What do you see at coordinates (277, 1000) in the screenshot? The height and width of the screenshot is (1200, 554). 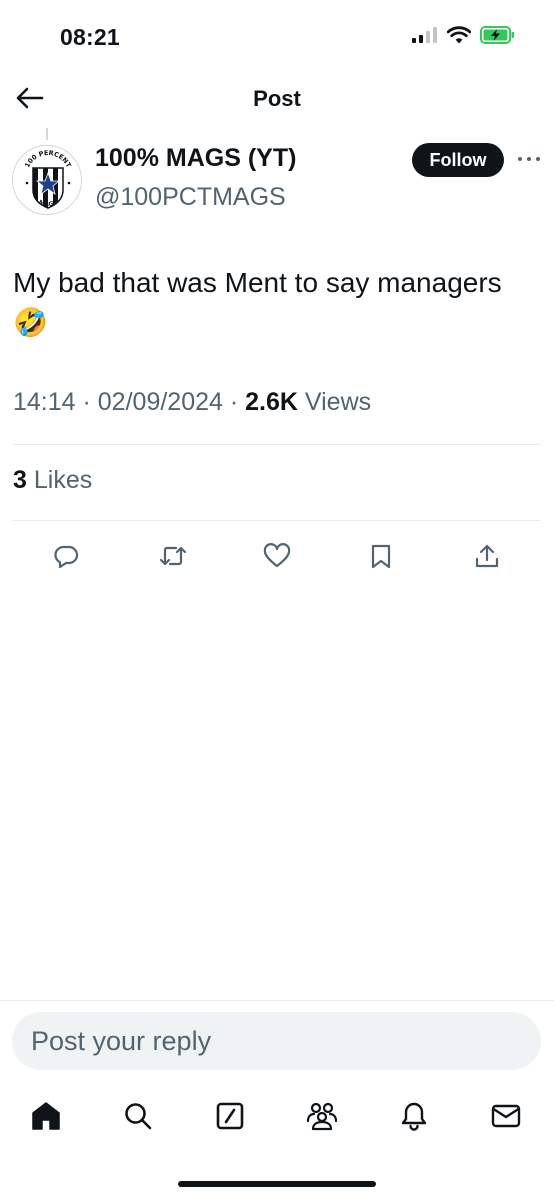 I see `reply-divider` at bounding box center [277, 1000].